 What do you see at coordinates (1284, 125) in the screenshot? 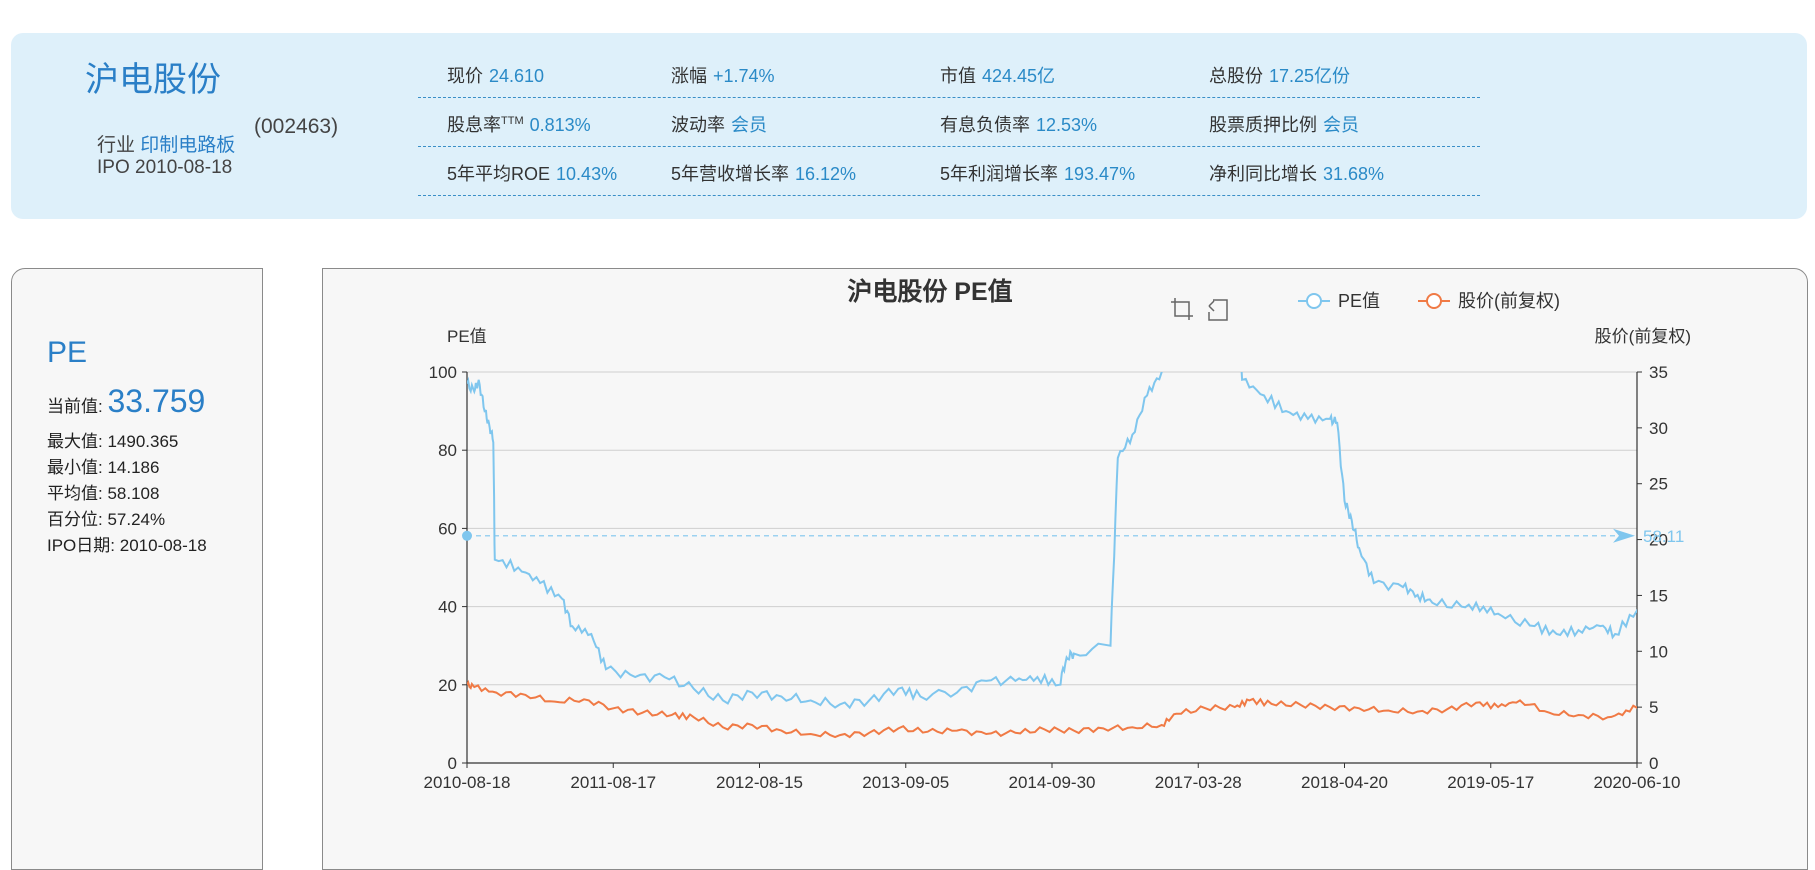
I see `metric-pledge-ratio: 股票质押比例 会员` at bounding box center [1284, 125].